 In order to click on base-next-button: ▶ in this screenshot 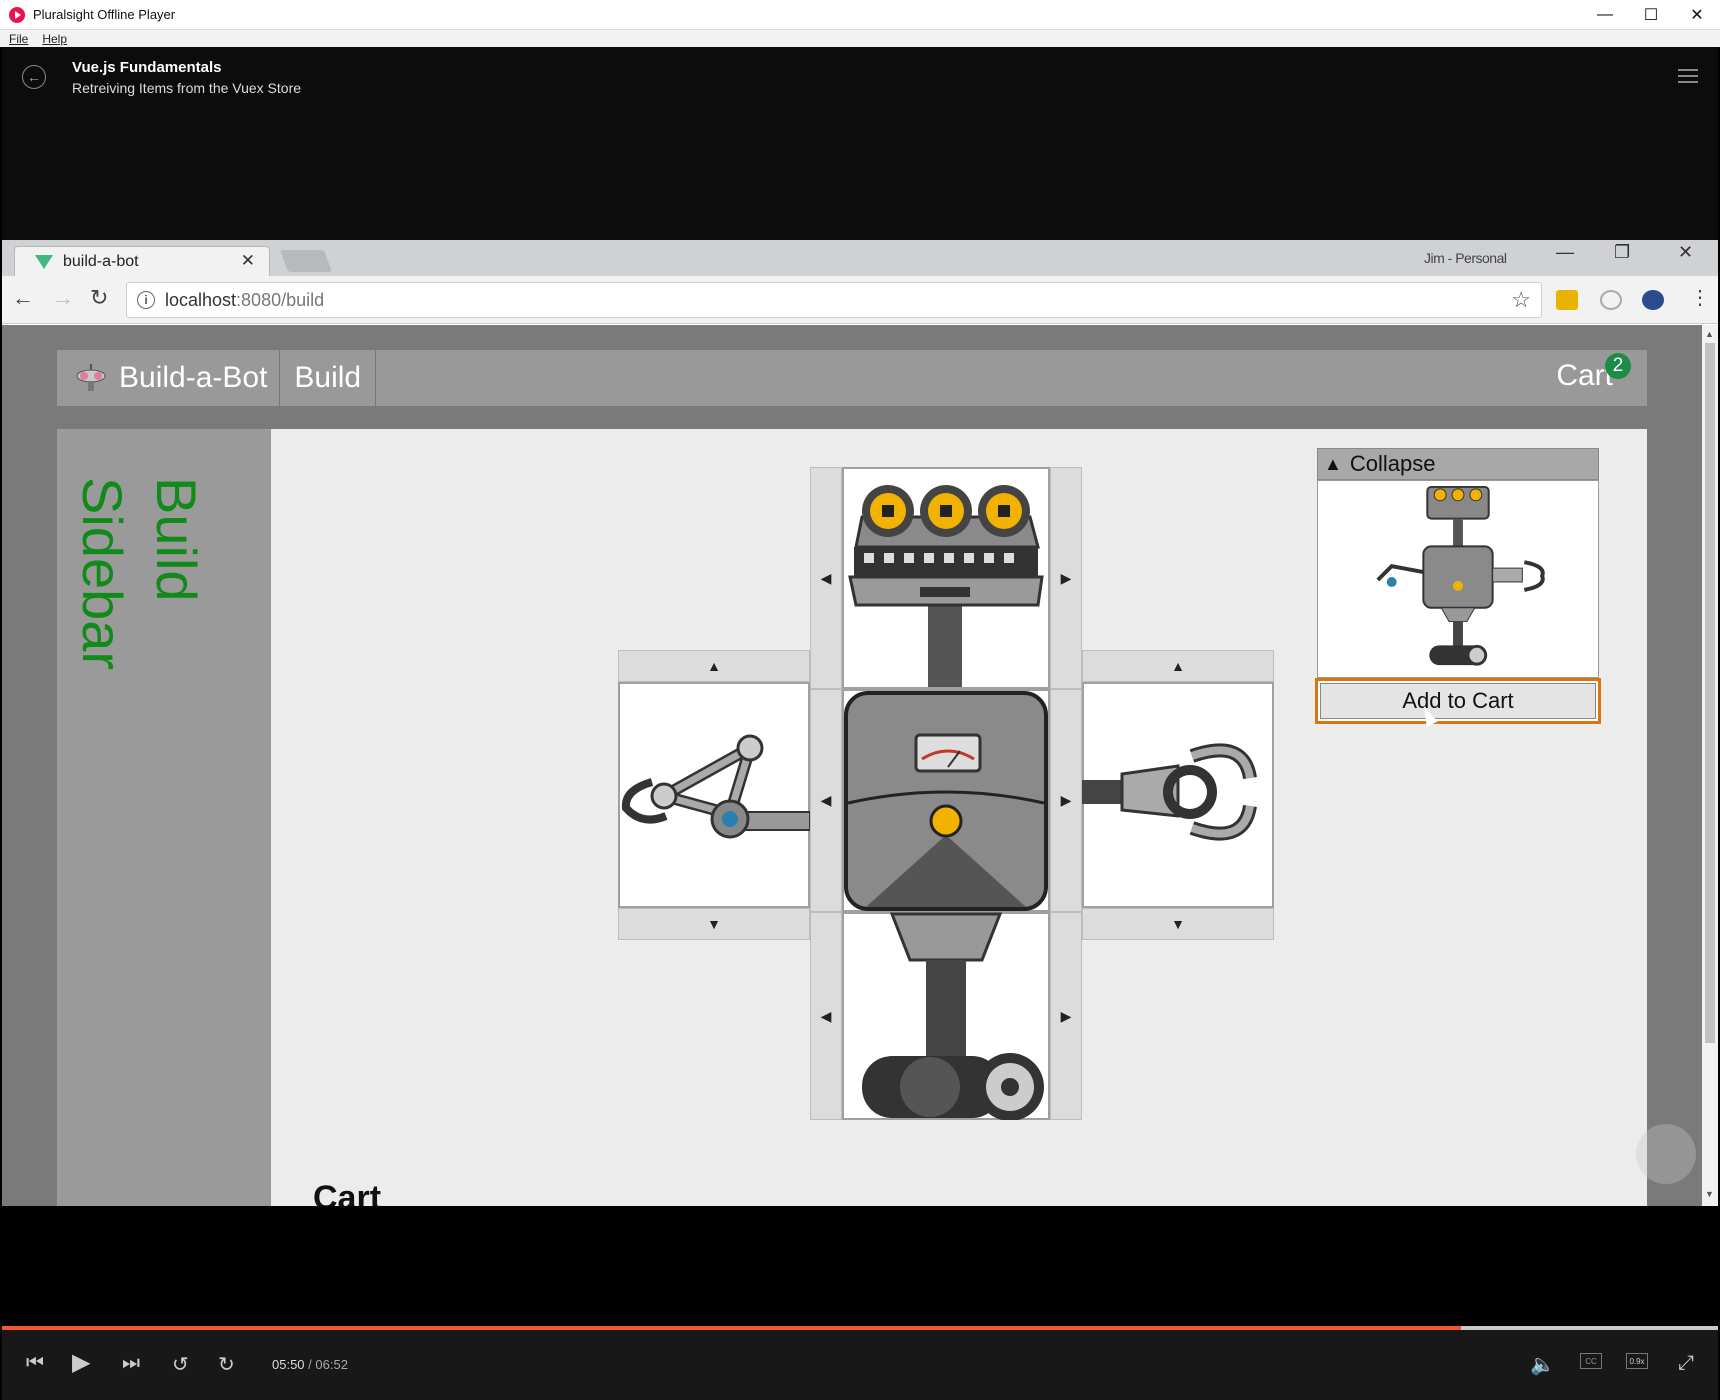, I will do `click(1066, 1016)`.